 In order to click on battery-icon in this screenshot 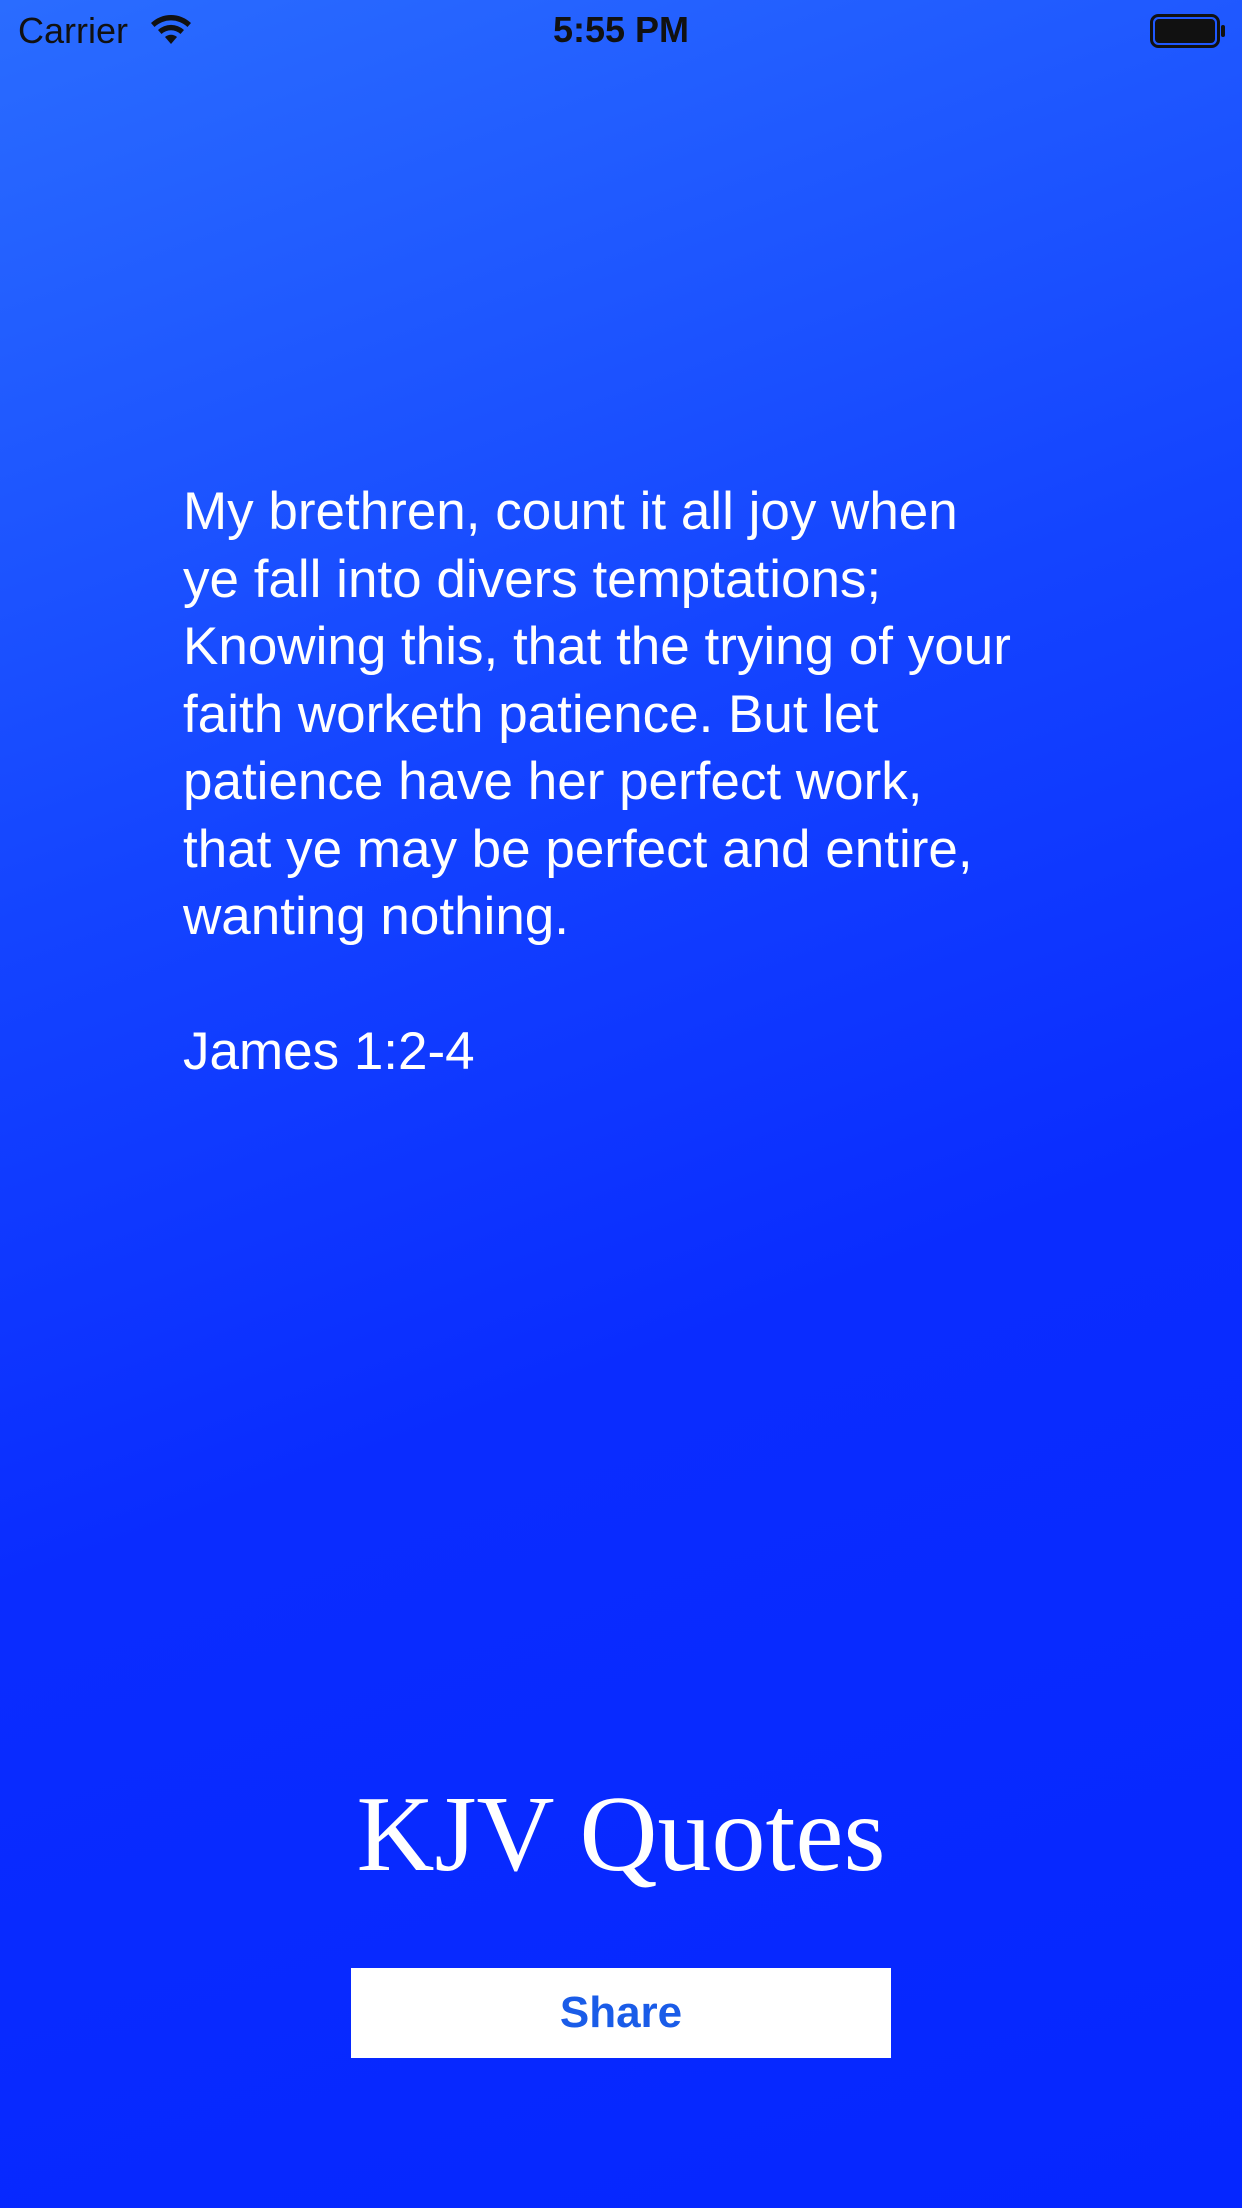, I will do `click(1187, 31)`.